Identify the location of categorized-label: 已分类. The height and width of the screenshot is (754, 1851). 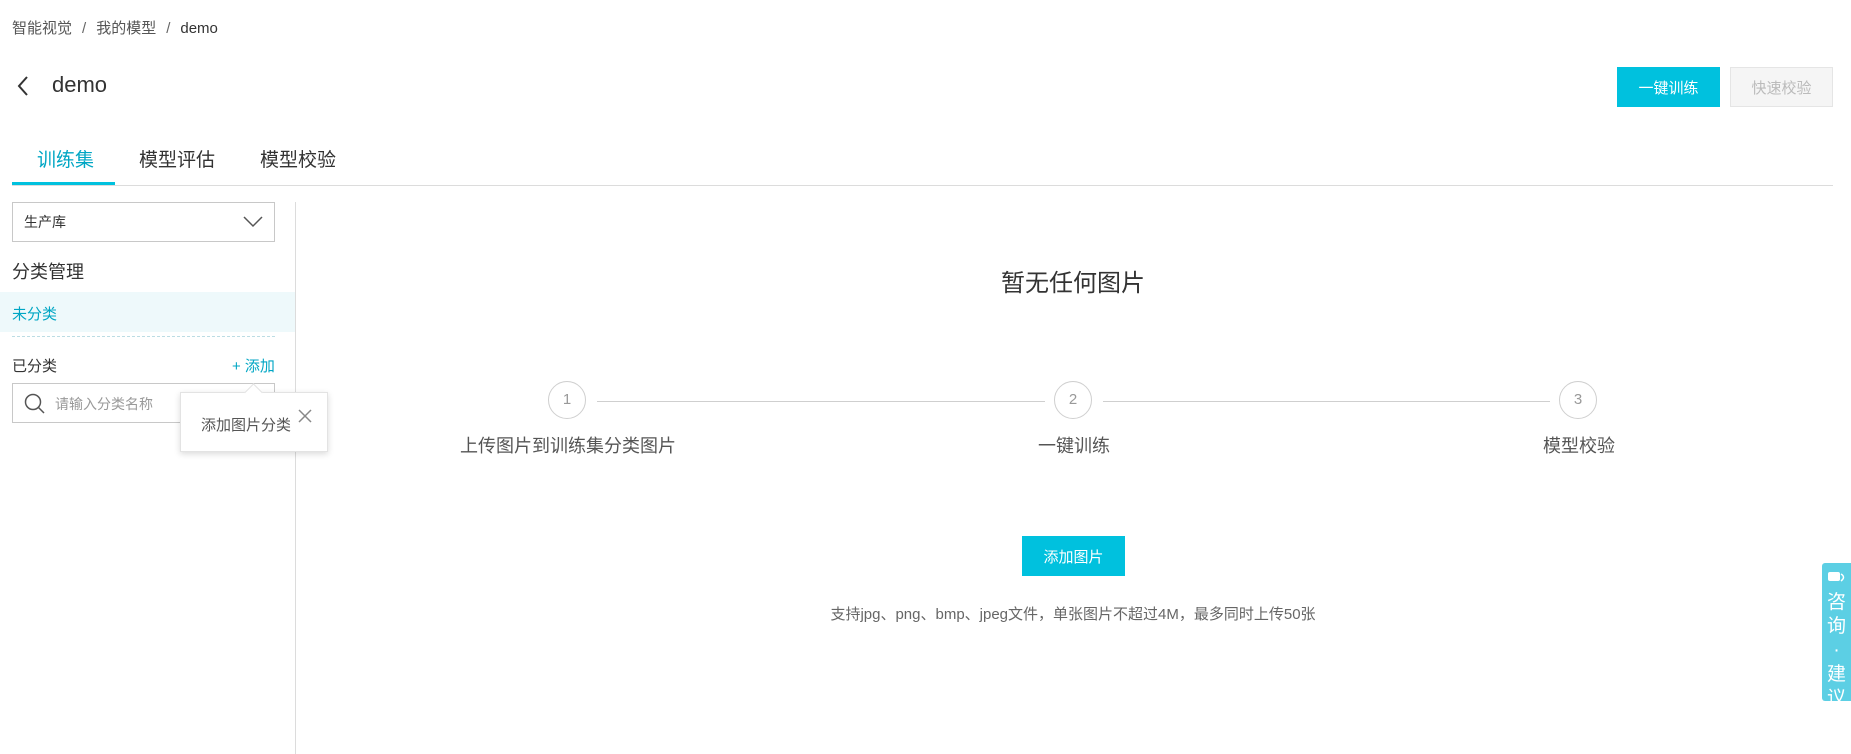
(35, 366).